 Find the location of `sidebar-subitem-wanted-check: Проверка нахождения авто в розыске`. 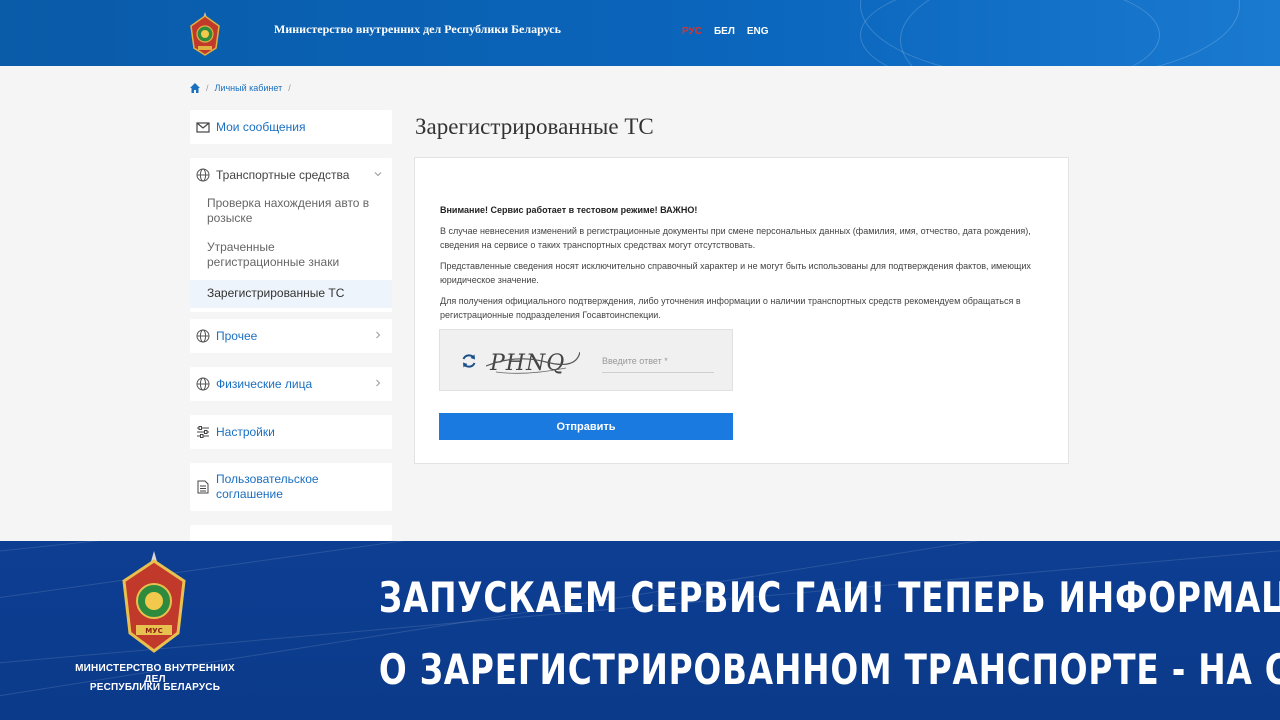

sidebar-subitem-wanted-check: Проверка нахождения авто в розыске is located at coordinates (291, 211).